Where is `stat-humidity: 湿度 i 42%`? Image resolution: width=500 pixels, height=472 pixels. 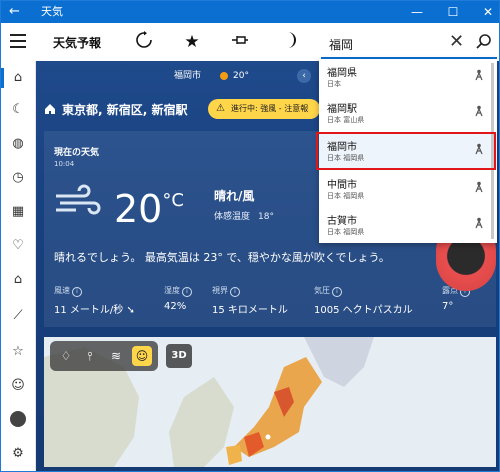
stat-humidity: 湿度 i 42% is located at coordinates (178, 298).